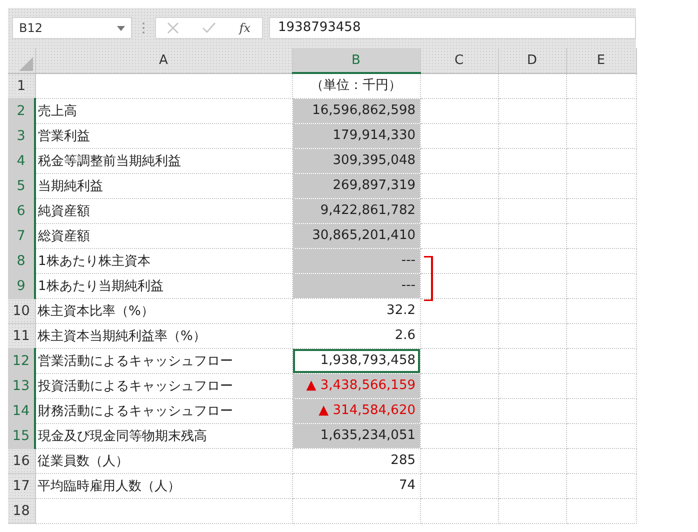 The height and width of the screenshot is (532, 698). I want to click on table-cell: 9,422,861,782, so click(356, 211).